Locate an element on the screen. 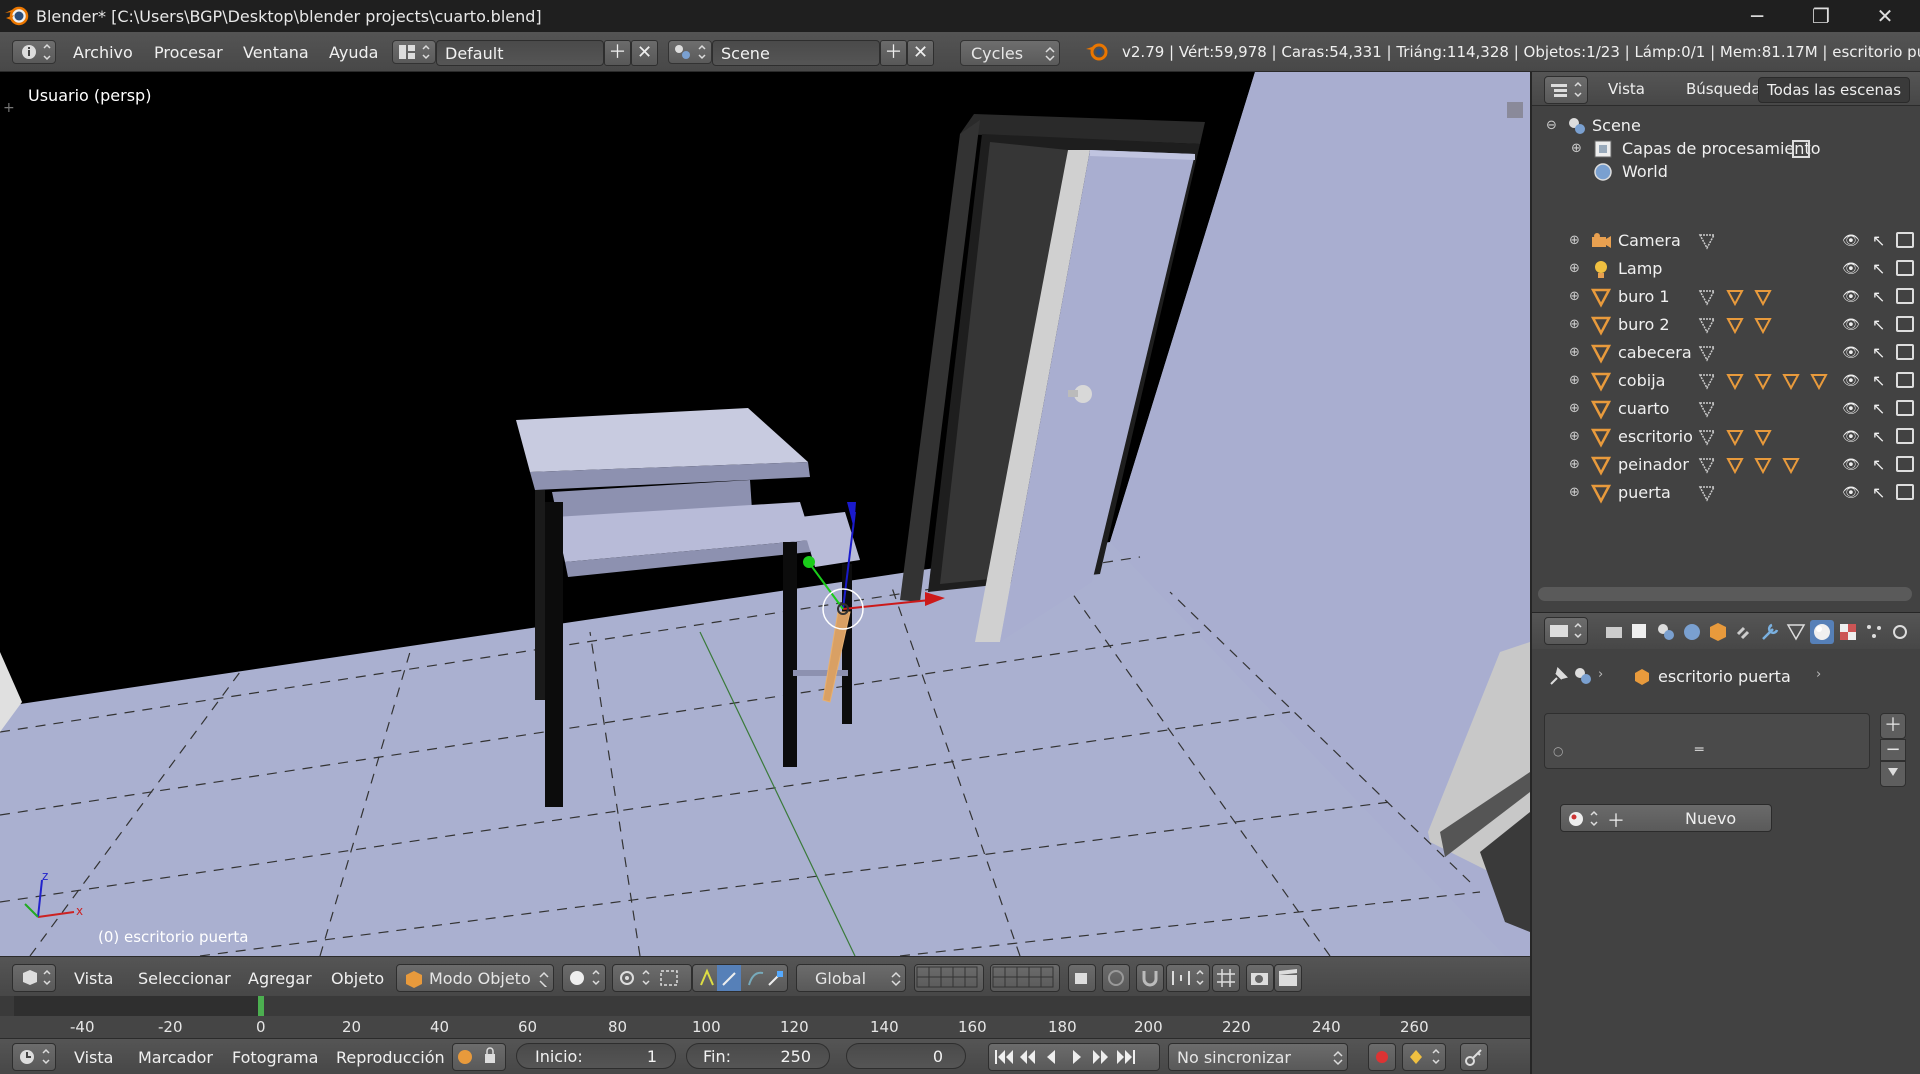 The height and width of the screenshot is (1074, 1920). screen-layout-field: Default is located at coordinates (520, 53).